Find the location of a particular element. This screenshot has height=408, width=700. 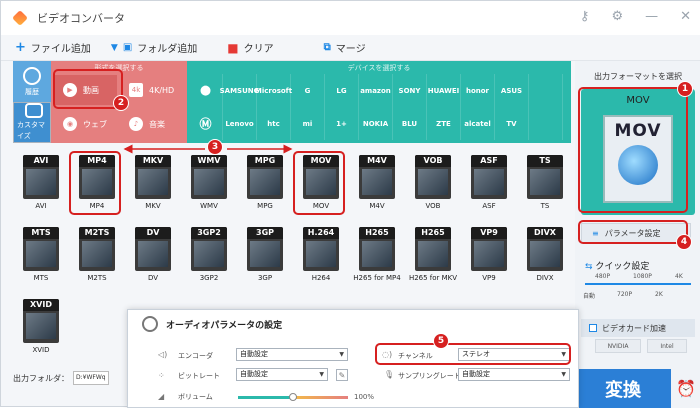

annotation-arrows is located at coordinates (208, 149).